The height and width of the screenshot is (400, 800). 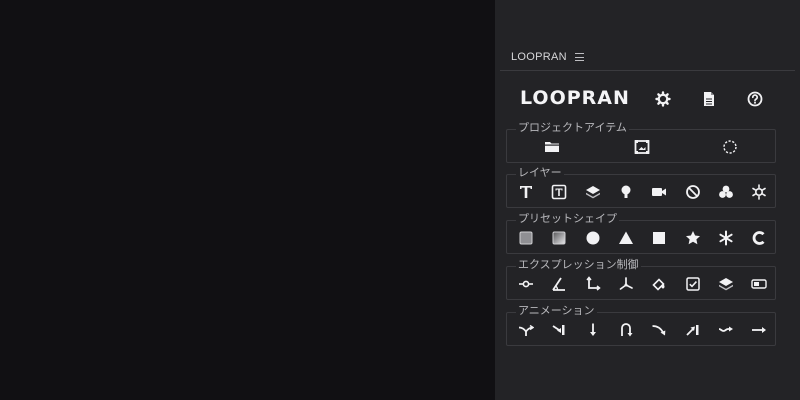 What do you see at coordinates (626, 284) in the screenshot?
I see `3d-point-control-icon` at bounding box center [626, 284].